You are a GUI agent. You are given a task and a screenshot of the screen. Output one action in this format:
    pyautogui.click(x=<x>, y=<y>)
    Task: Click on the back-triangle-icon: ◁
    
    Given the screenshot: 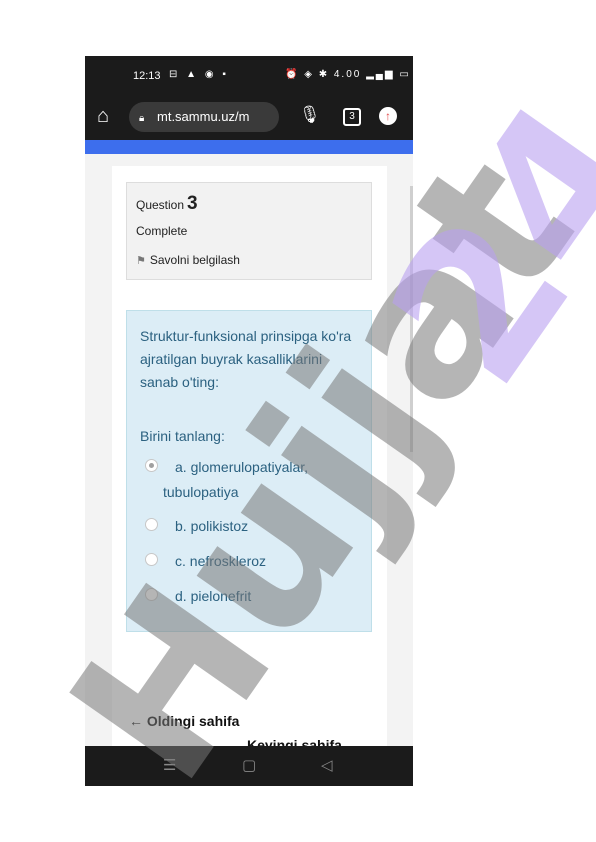 What is the action you would take?
    pyautogui.click(x=327, y=765)
    